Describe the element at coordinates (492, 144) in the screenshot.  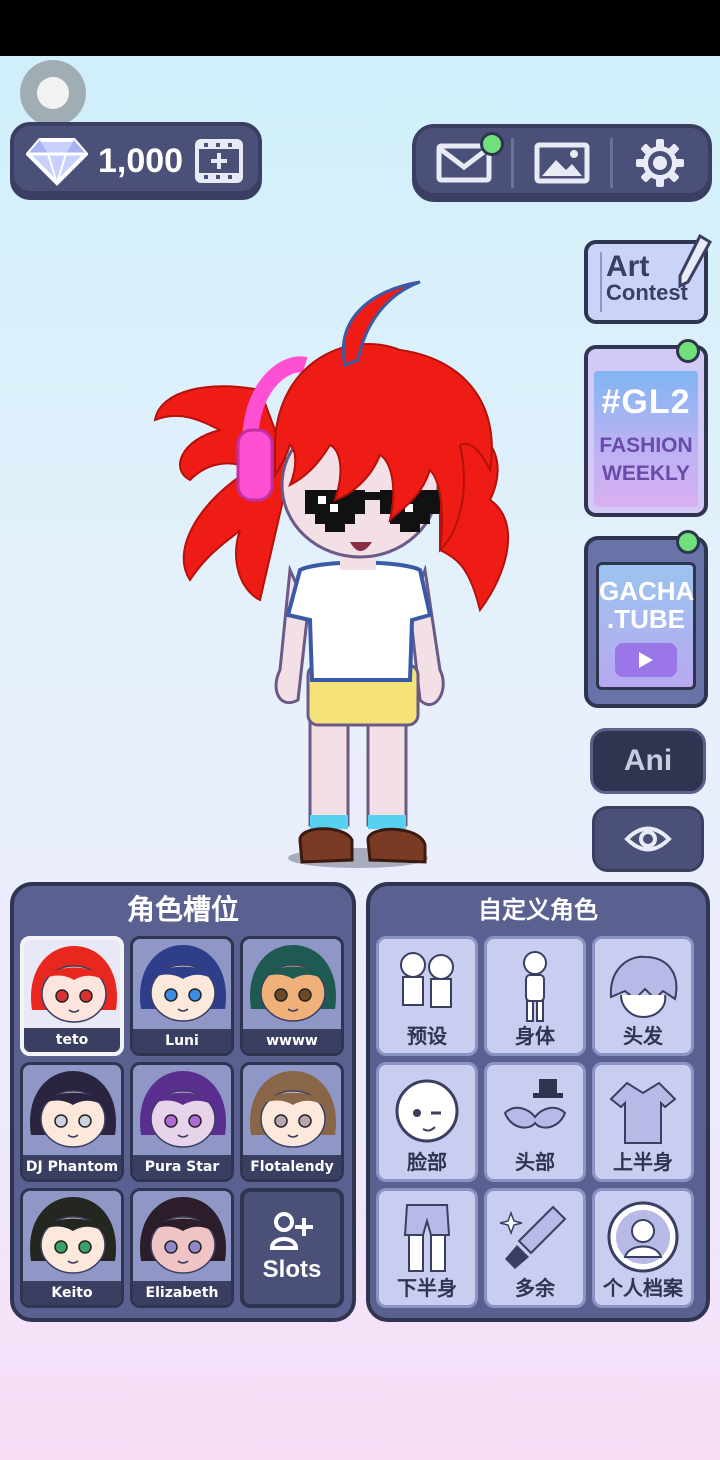
I see `mail-notification-dot` at that location.